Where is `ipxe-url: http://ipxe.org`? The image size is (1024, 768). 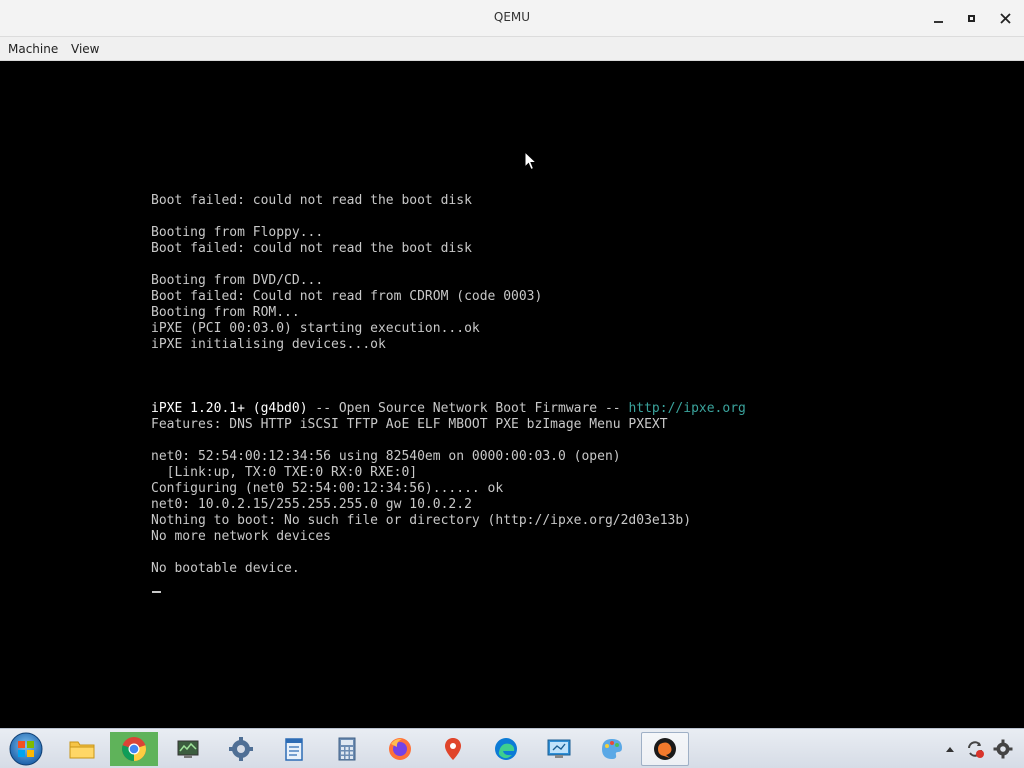 ipxe-url: http://ipxe.org is located at coordinates (687, 408).